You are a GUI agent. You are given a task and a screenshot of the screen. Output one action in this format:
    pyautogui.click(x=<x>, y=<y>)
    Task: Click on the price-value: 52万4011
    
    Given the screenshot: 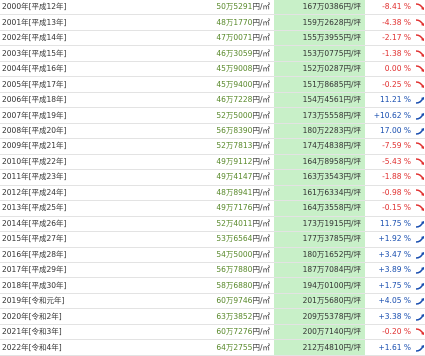 What is the action you would take?
    pyautogui.click(x=234, y=223)
    